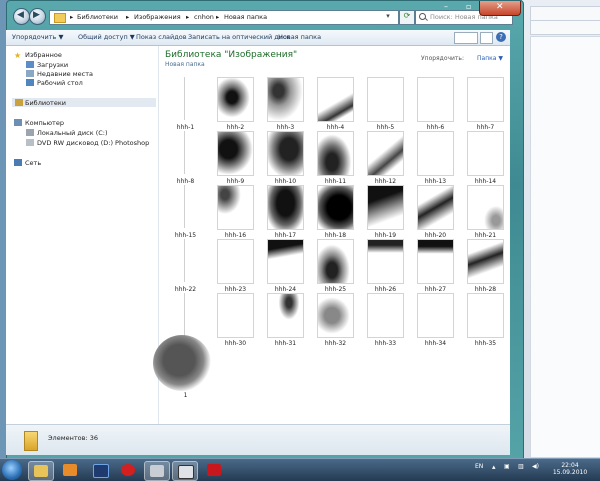 Image resolution: width=600 pixels, height=481 pixels. Describe the element at coordinates (494, 467) in the screenshot. I see `tray-arrow-icon: ▴` at that location.